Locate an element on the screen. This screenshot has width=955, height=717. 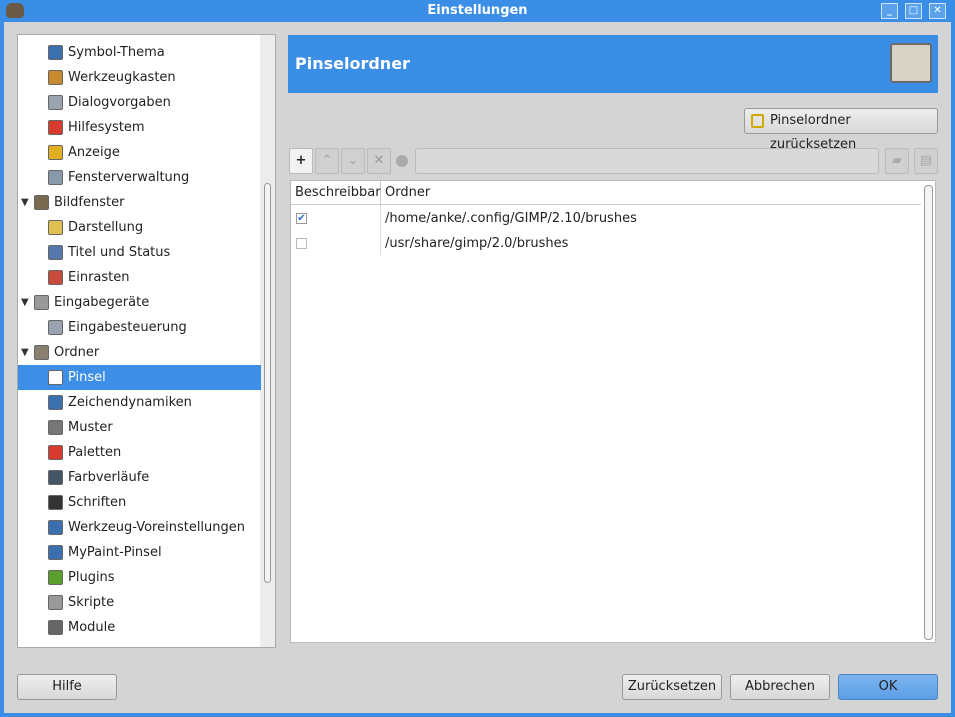
sidebar-item: Werkzeug-Voreinstellungen is located at coordinates (139, 527).